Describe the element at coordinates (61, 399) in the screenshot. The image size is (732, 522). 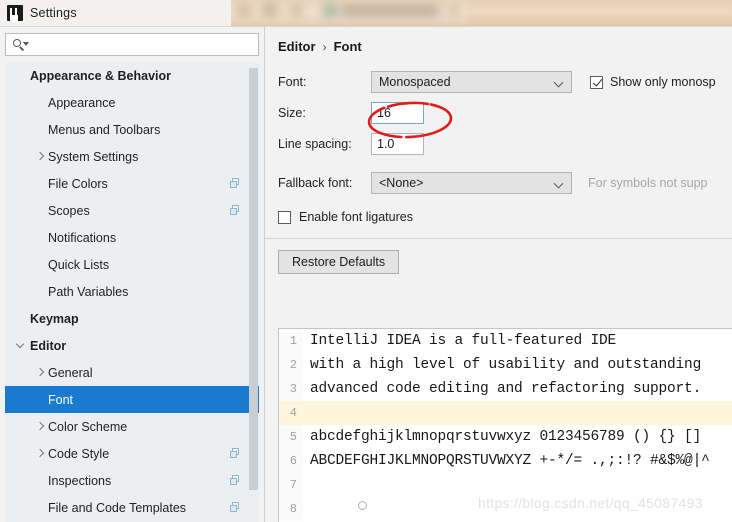
I see `sidebar-item-label: Font` at that location.